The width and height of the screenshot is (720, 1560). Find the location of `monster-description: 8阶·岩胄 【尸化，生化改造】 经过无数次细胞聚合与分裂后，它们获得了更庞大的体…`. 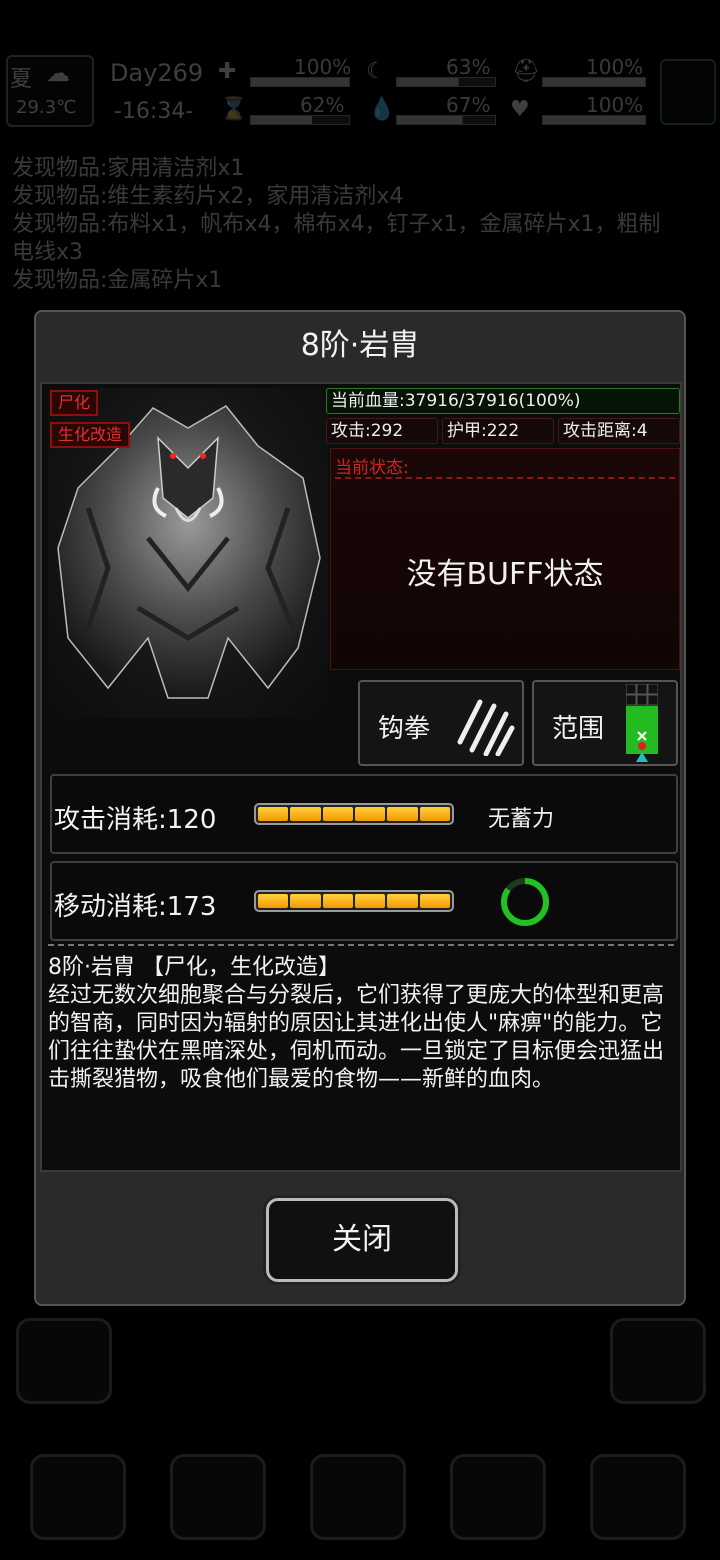

monster-description: 8阶·岩胄 【尸化，生化改造】 经过无数次细胞聚合与分裂后，它们获得了更庞大的体… is located at coordinates (362, 1024).